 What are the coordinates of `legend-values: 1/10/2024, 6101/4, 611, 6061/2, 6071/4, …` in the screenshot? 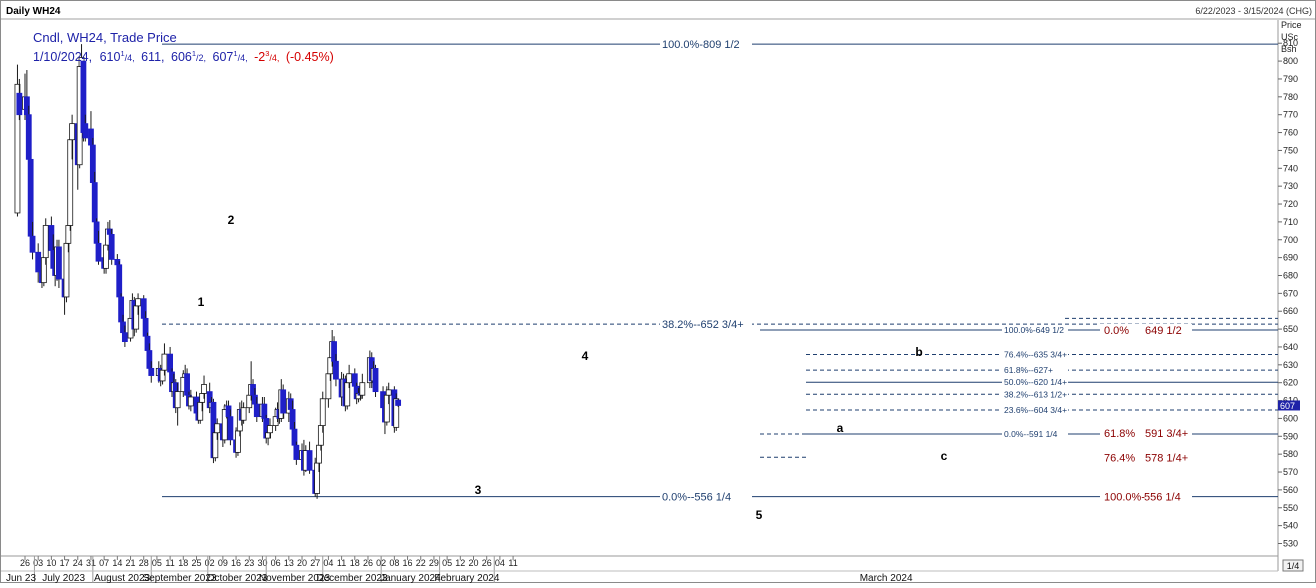 It's located at (183, 56).